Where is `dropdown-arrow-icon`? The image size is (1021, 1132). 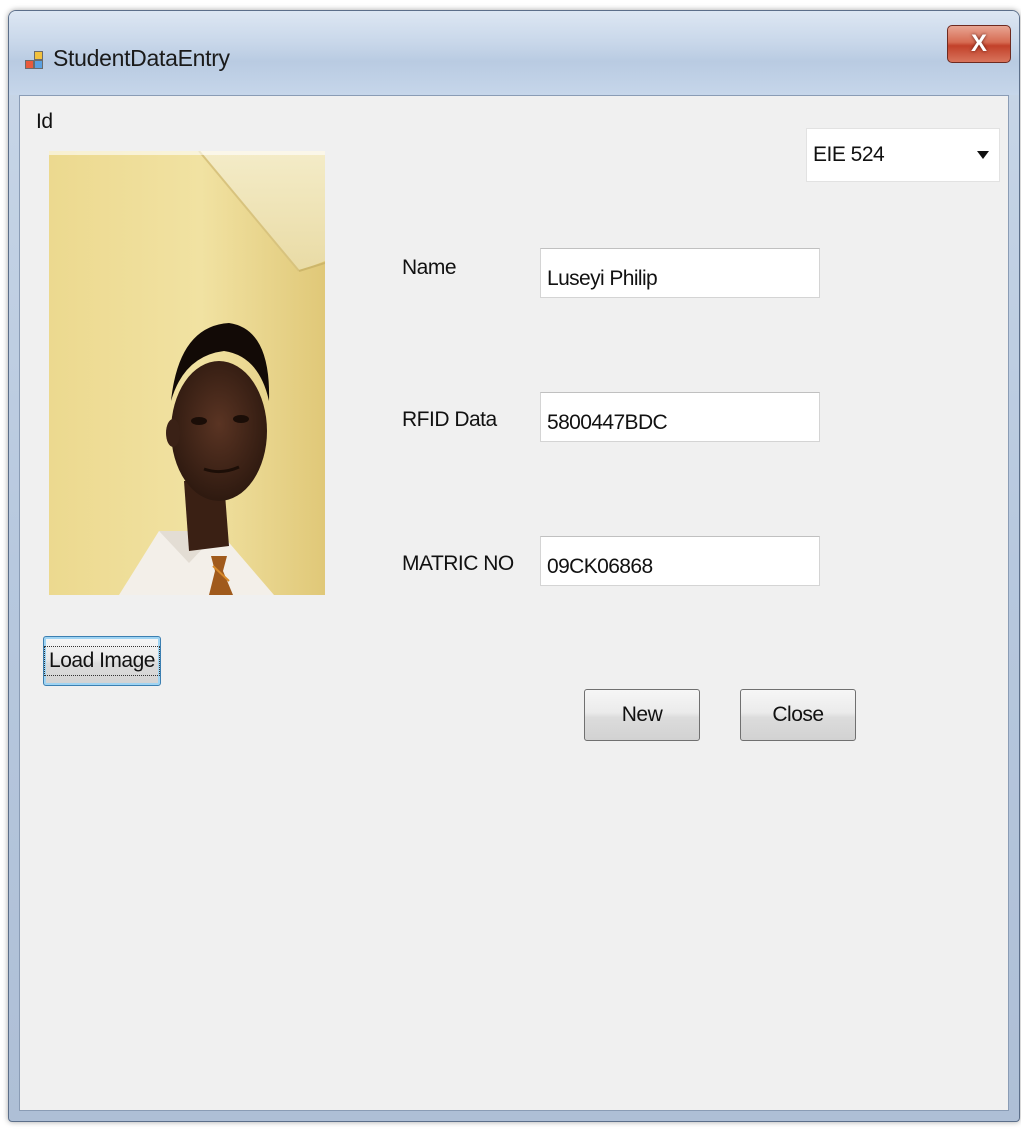
dropdown-arrow-icon is located at coordinates (983, 155).